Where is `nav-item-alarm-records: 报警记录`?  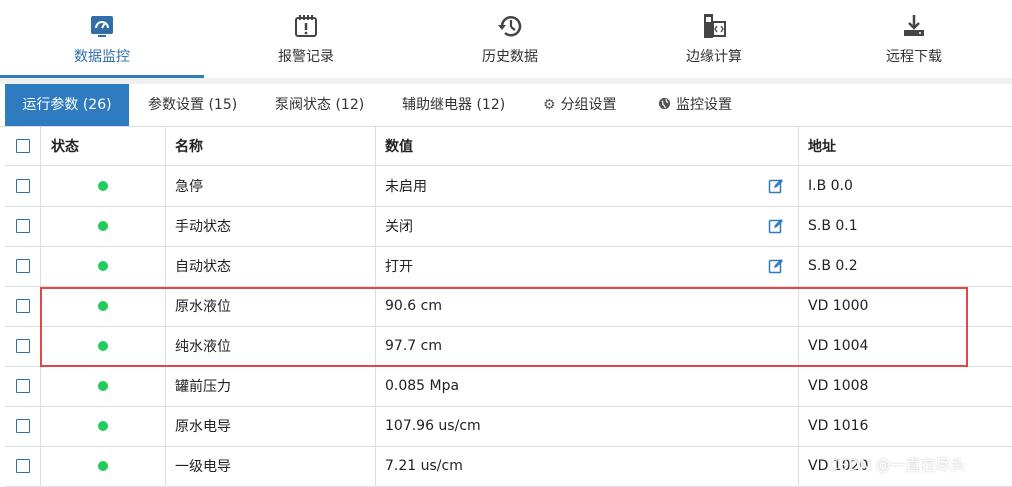 nav-item-alarm-records: 报警记录 is located at coordinates (306, 39).